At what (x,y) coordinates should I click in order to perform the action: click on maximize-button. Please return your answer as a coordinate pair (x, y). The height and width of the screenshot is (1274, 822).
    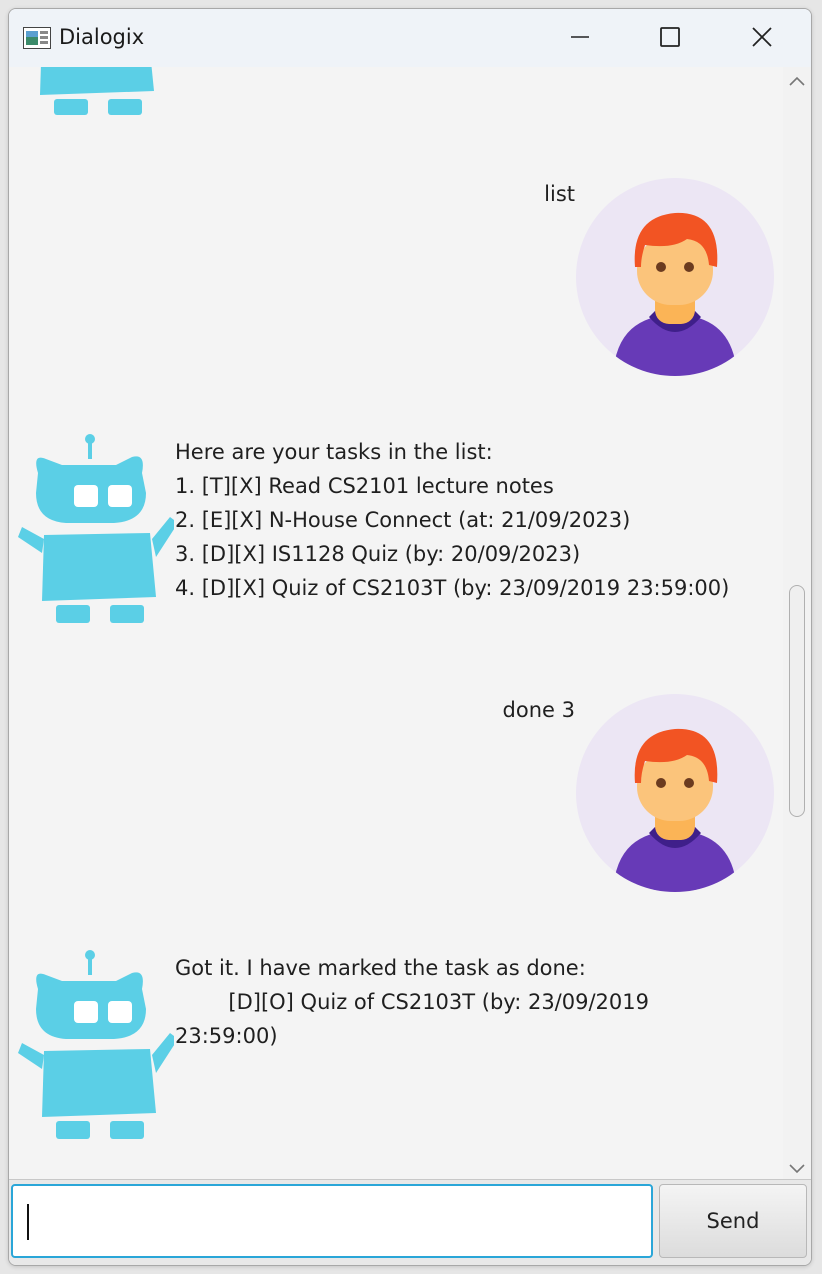
    Looking at the image, I should click on (670, 37).